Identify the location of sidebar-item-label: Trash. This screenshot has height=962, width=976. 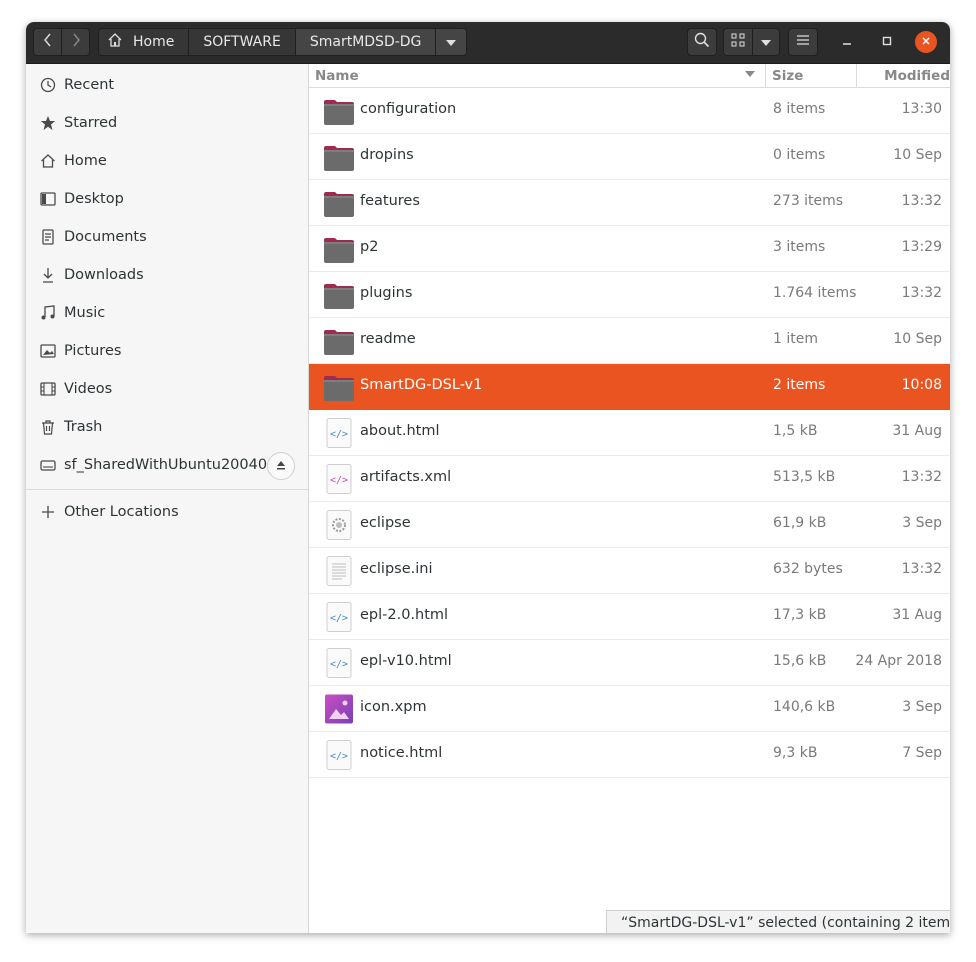
(83, 427).